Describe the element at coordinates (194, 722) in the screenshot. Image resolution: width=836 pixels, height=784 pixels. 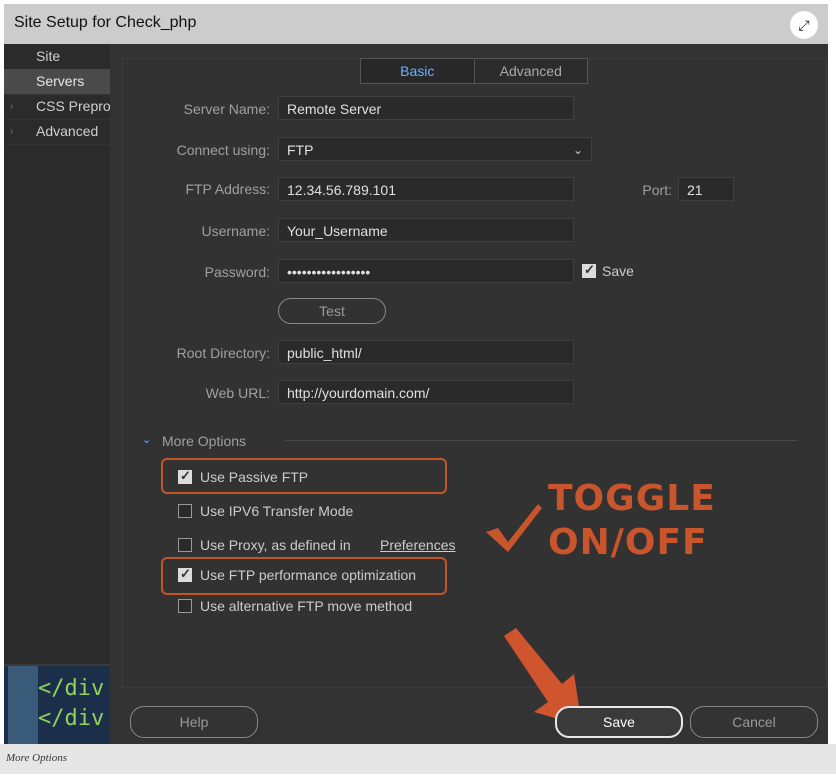
I see `help-button: Help` at that location.